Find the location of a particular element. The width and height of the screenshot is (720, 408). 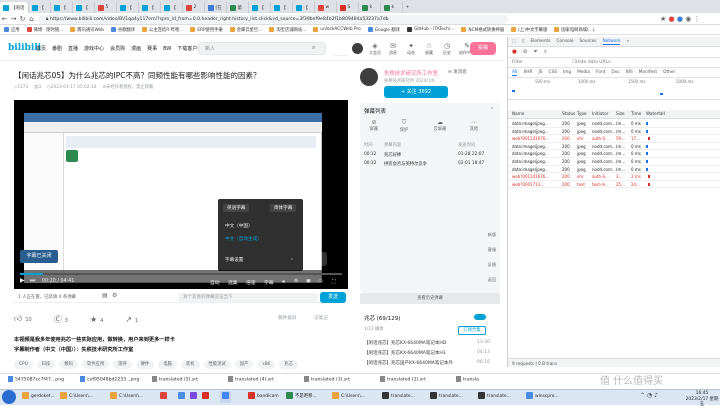

nav-item: 番剧 is located at coordinates (57, 48).